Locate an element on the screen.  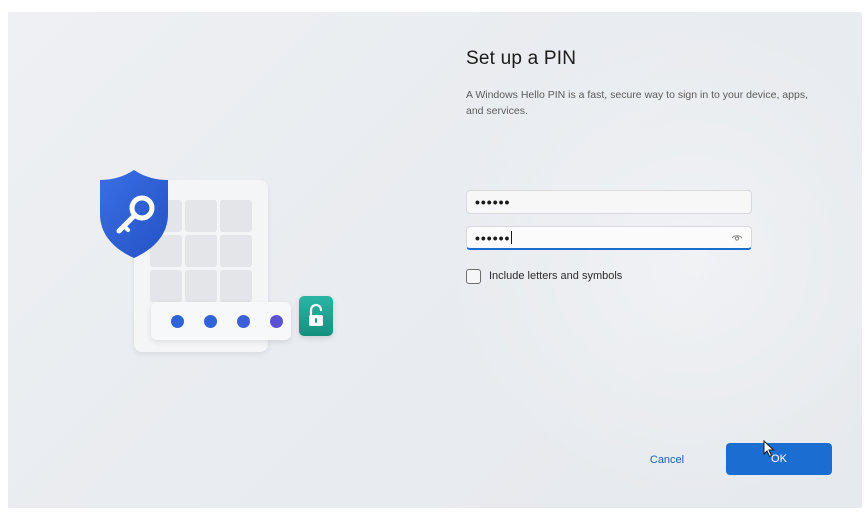
eye-icon is located at coordinates (737, 238).